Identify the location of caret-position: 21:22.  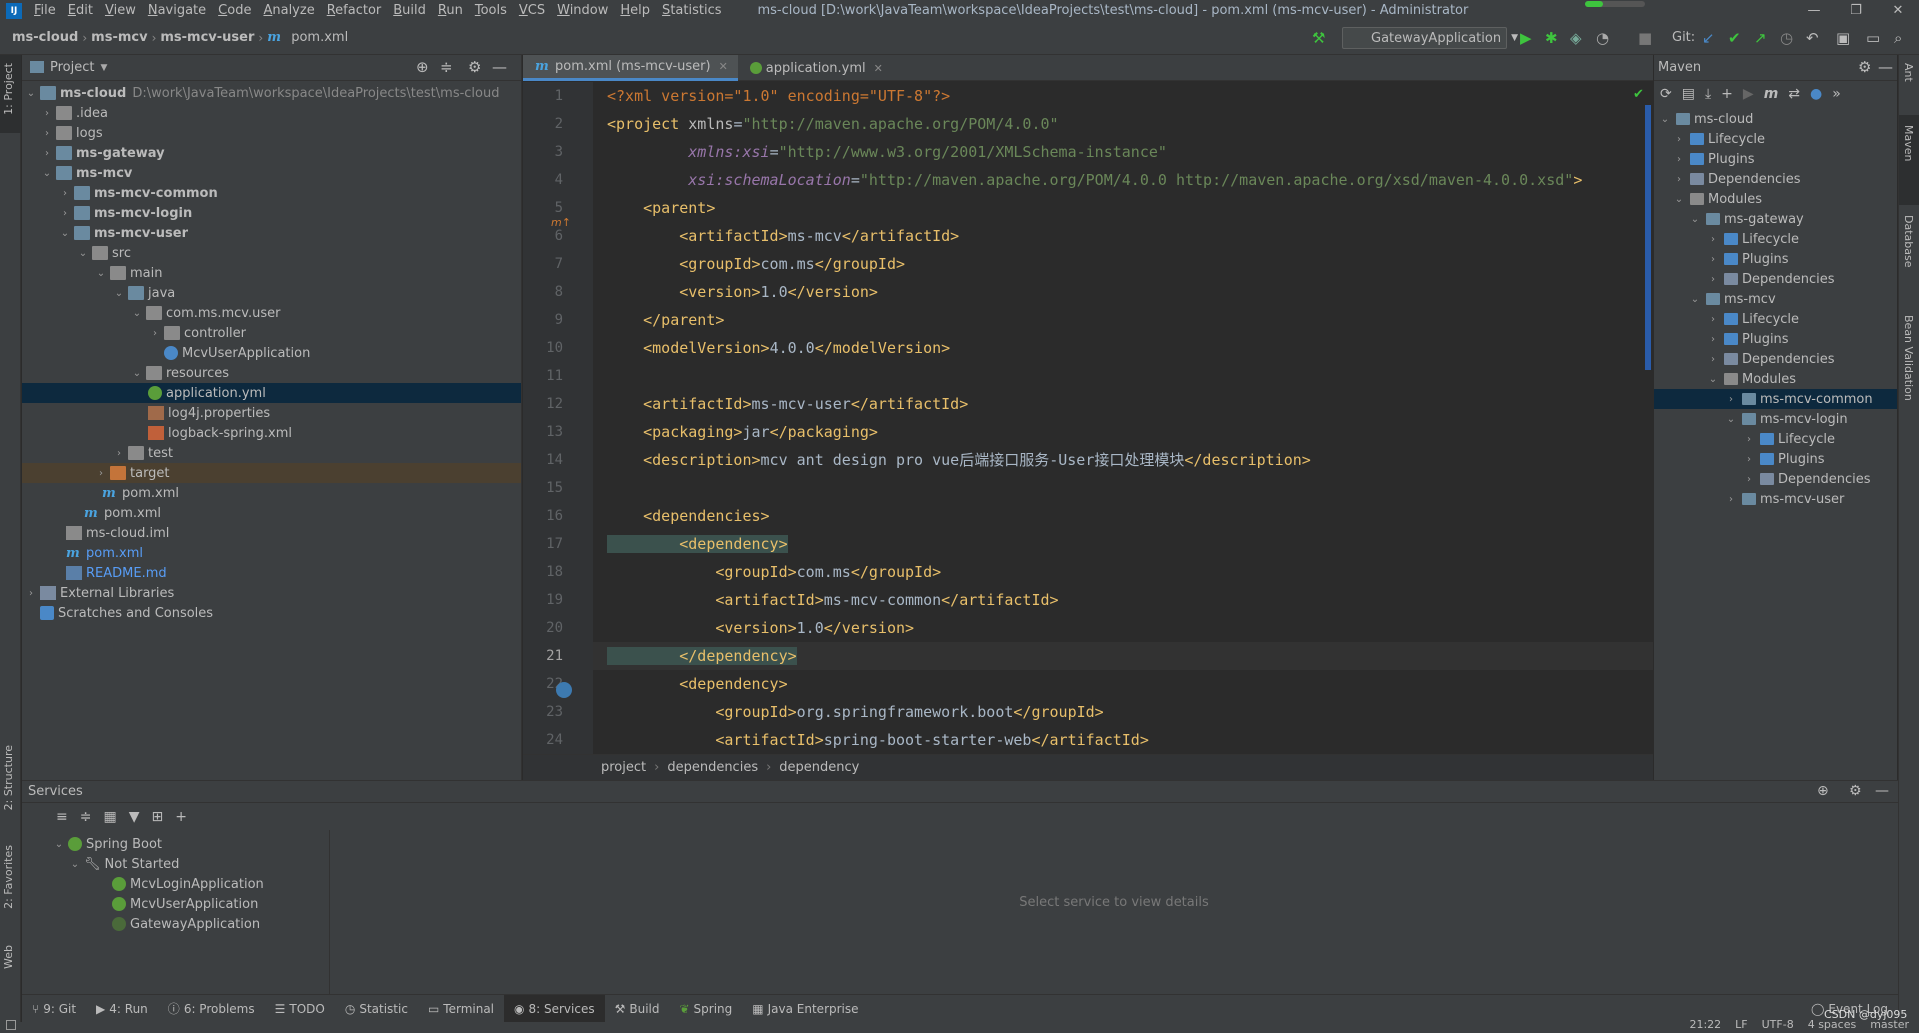
(1705, 1025).